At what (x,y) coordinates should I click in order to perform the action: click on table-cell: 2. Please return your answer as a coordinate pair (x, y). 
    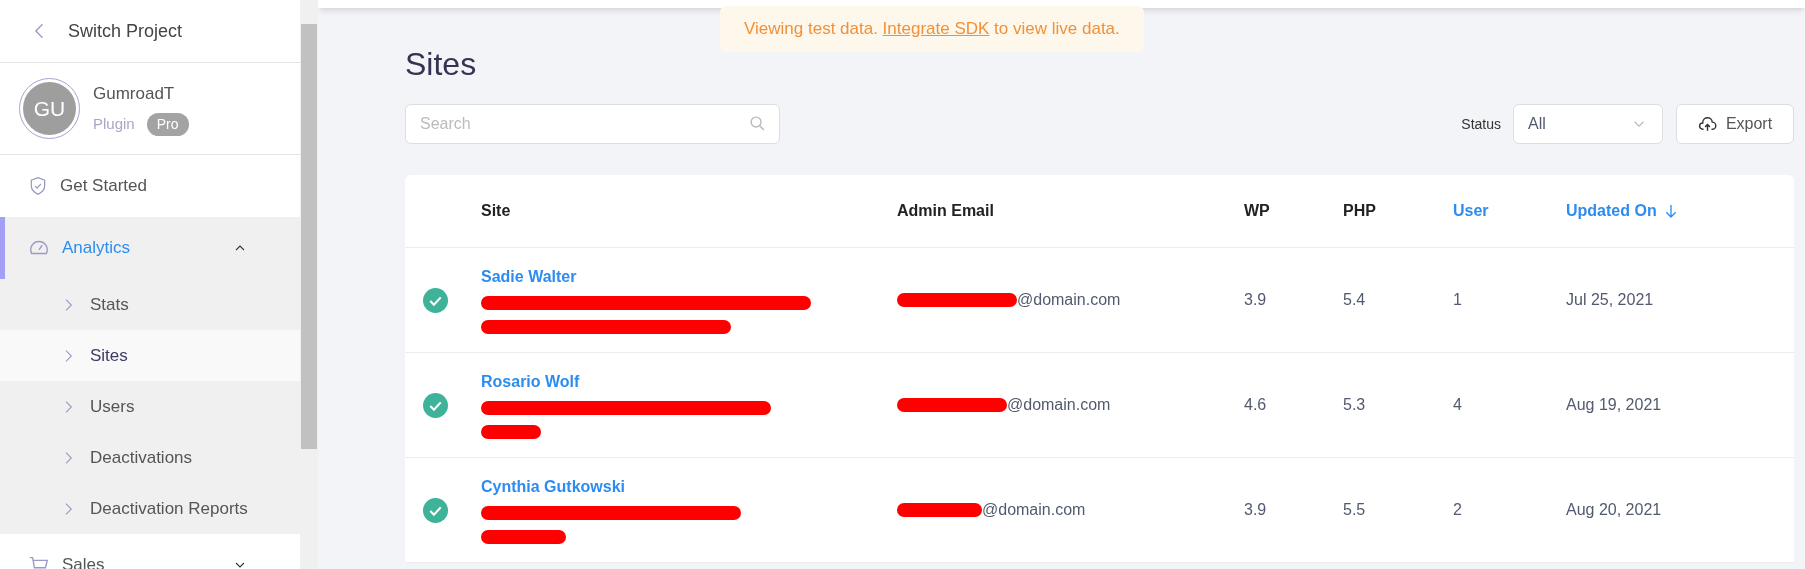
    Looking at the image, I should click on (1457, 509).